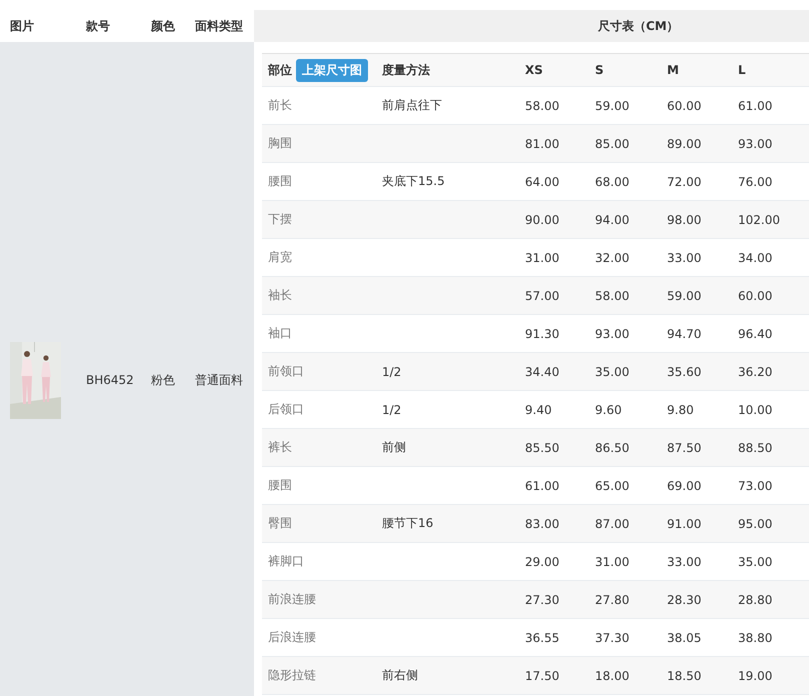 The width and height of the screenshot is (809, 696). Describe the element at coordinates (22, 26) in the screenshot. I see `column-header: 图片` at that location.